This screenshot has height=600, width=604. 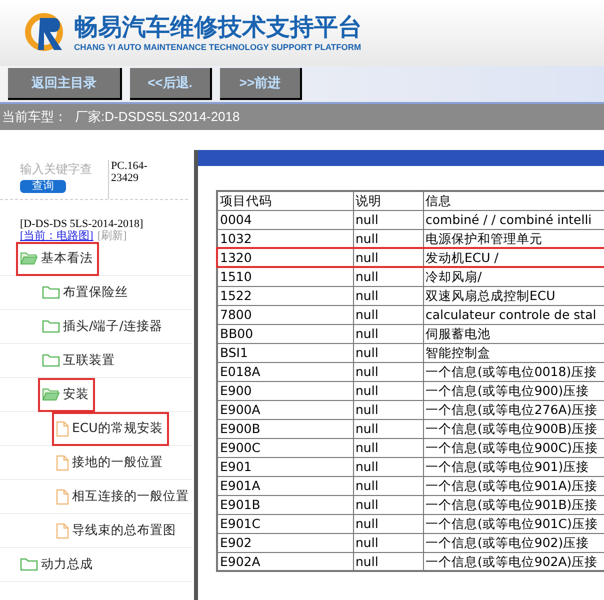 What do you see at coordinates (285, 504) in the screenshot?
I see `table-cell: E901B` at bounding box center [285, 504].